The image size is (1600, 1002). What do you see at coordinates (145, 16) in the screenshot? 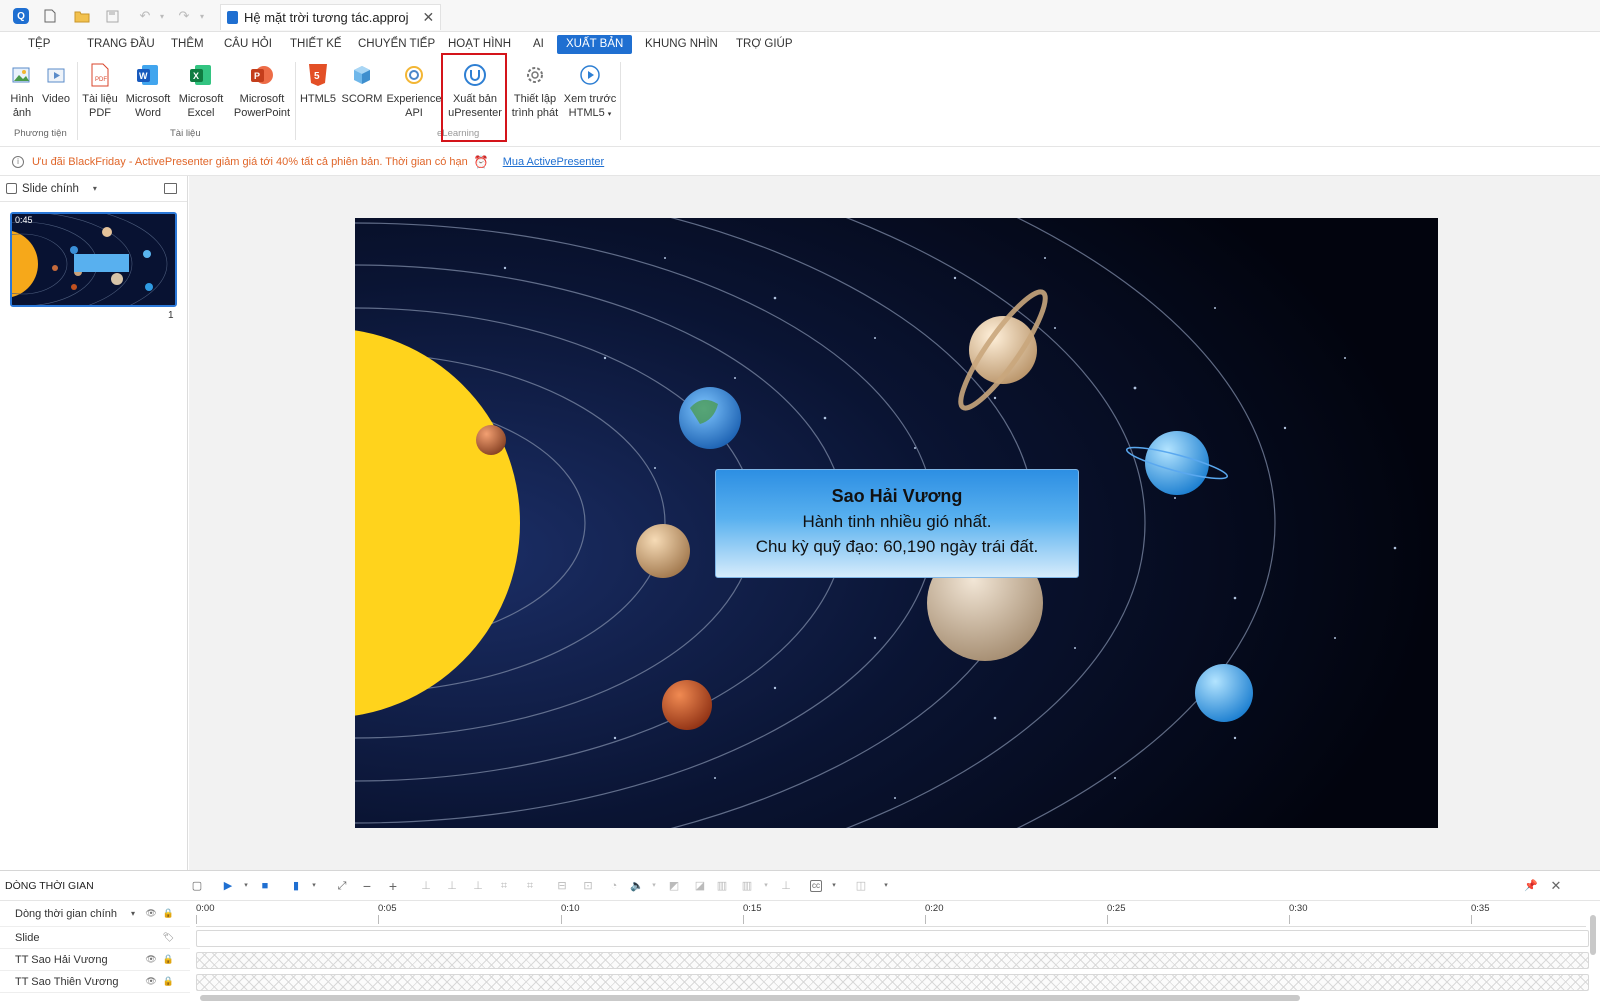
I see `undo-icon: ↶` at bounding box center [145, 16].